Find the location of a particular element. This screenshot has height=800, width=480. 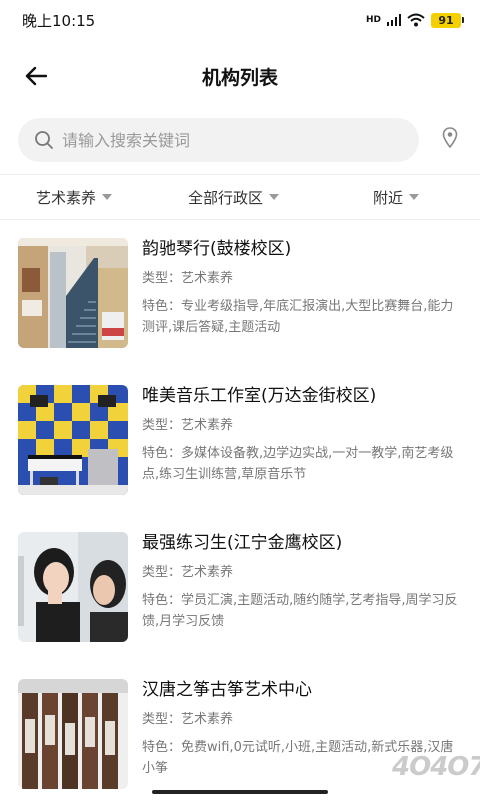

back-button is located at coordinates (36, 76).